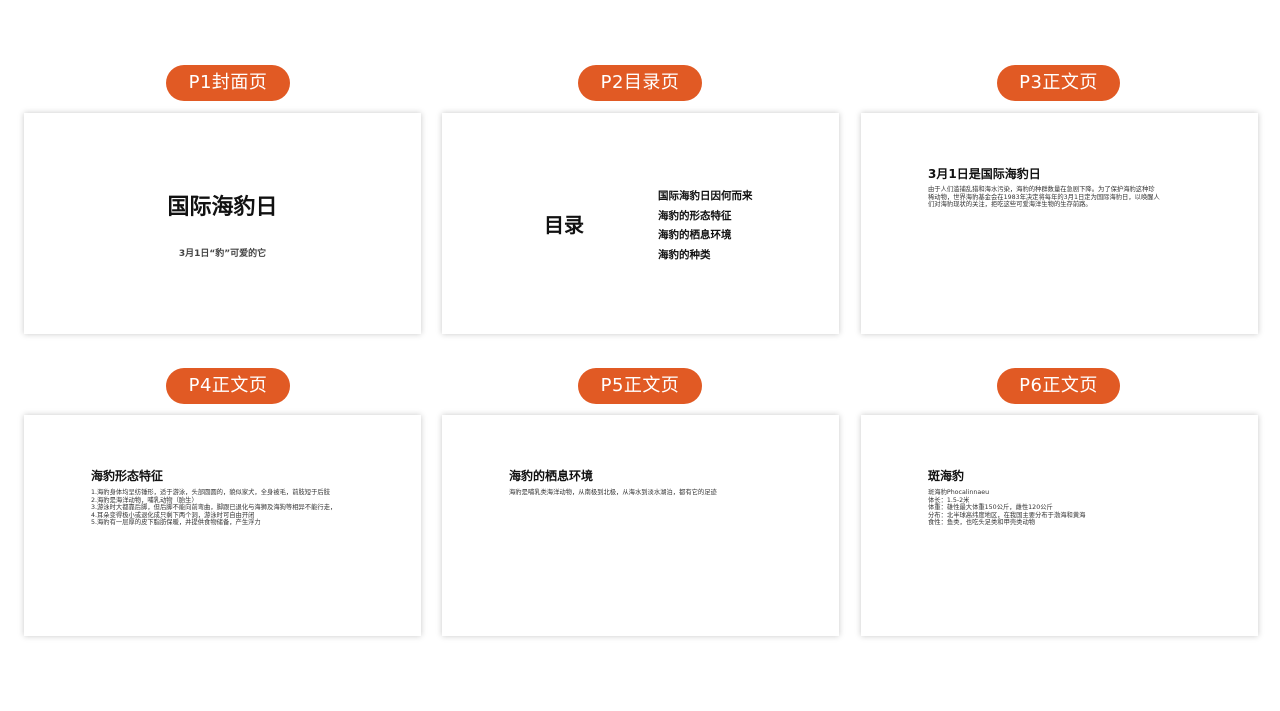  What do you see at coordinates (640, 223) in the screenshot?
I see `slide-thumbnail-p2: 目录 国际海豹日因何而来 海豹的形态特征 海豹的栖息环境 海豹的种类` at bounding box center [640, 223].